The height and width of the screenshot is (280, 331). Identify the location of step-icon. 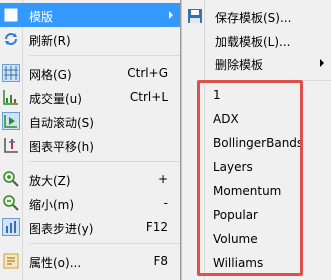
(11, 227).